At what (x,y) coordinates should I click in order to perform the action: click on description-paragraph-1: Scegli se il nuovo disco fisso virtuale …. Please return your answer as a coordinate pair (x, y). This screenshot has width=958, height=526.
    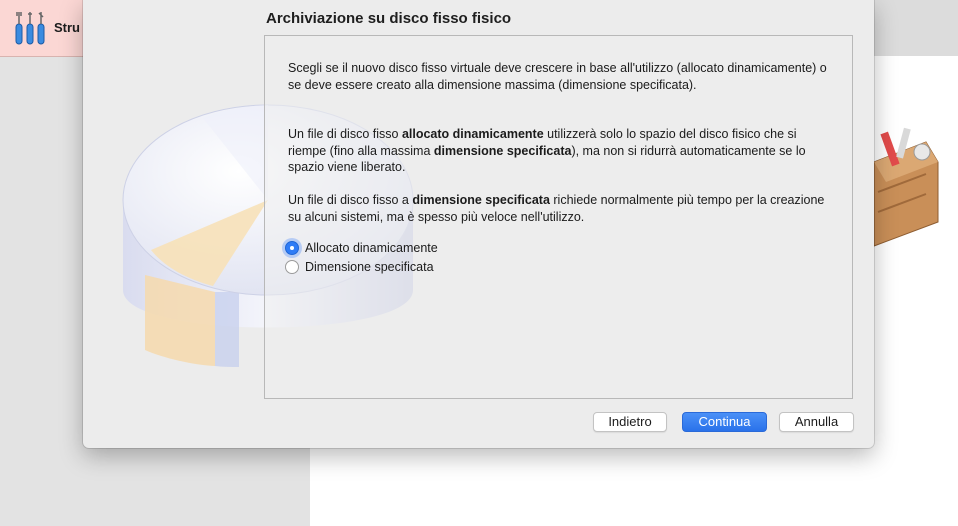
    Looking at the image, I should click on (557, 76).